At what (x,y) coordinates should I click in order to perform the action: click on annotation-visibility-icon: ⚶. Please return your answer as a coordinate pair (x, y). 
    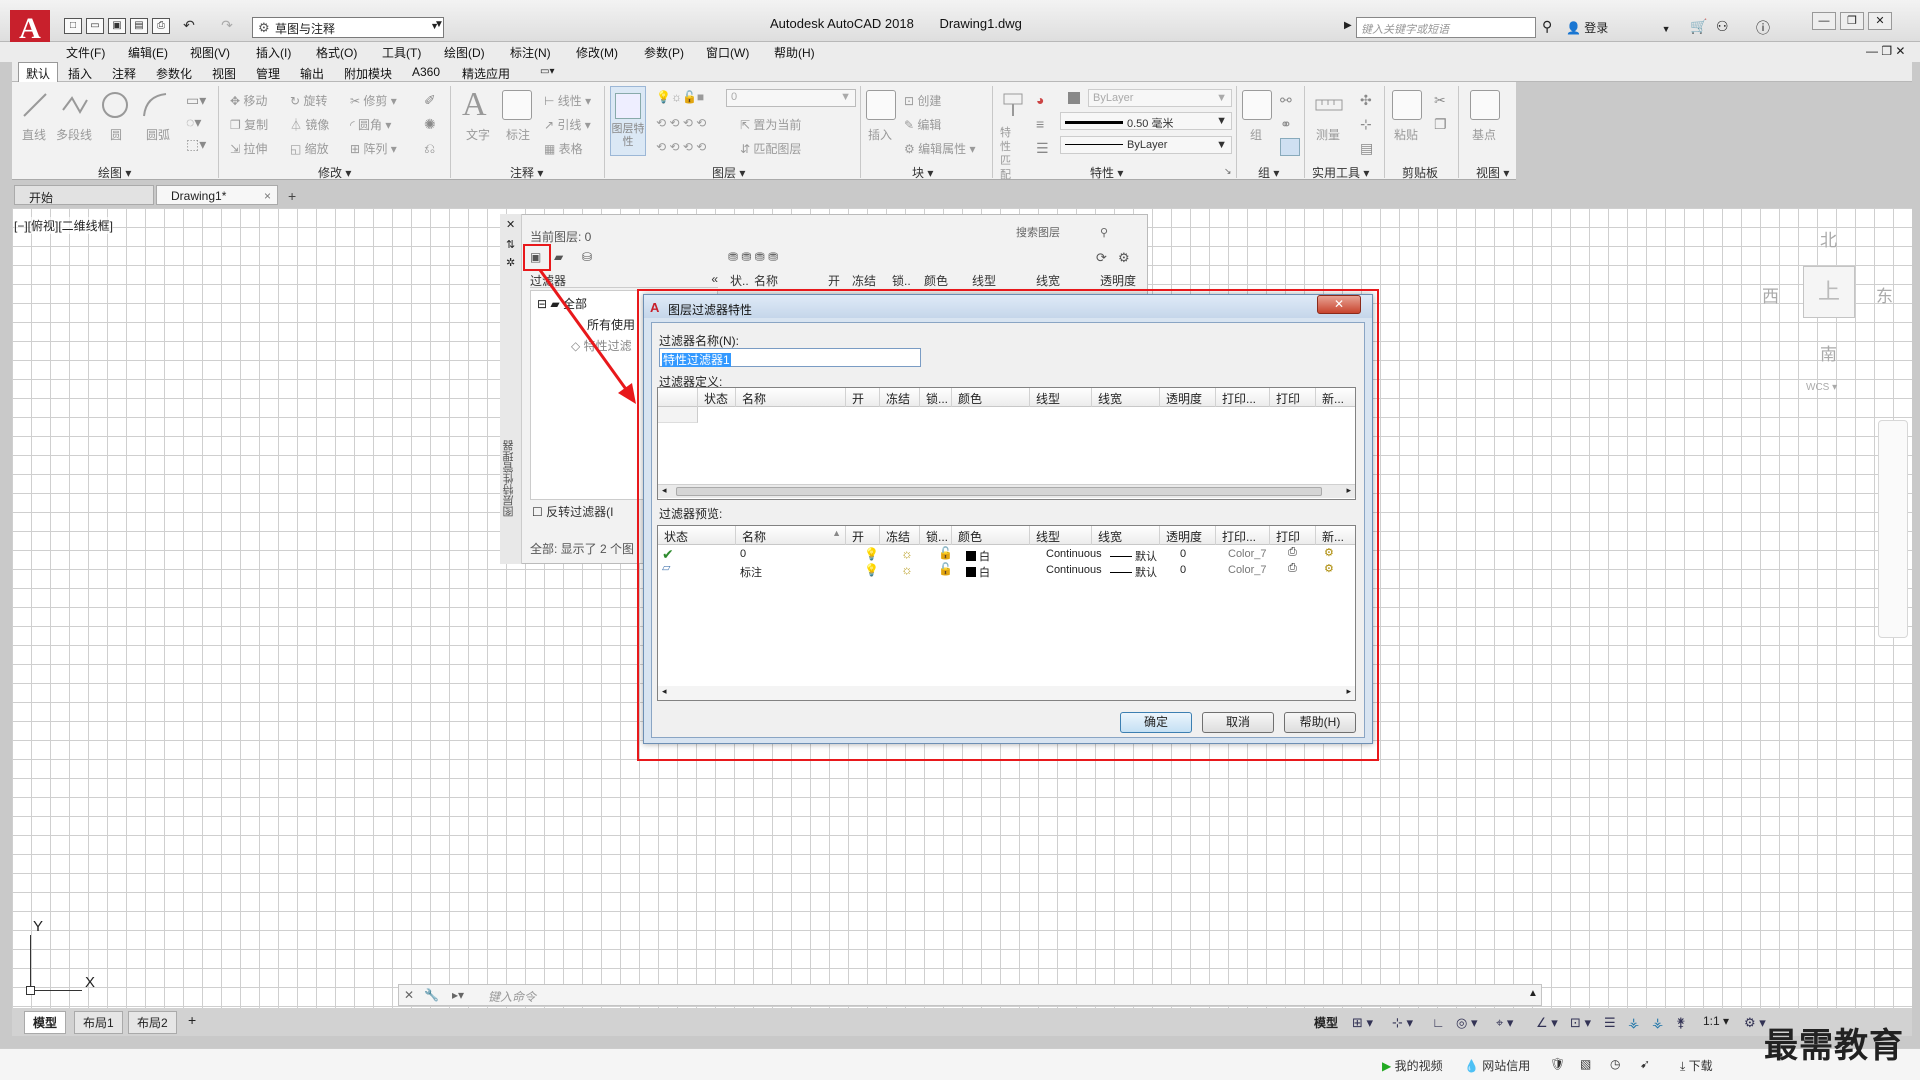
    Looking at the image, I should click on (1633, 1023).